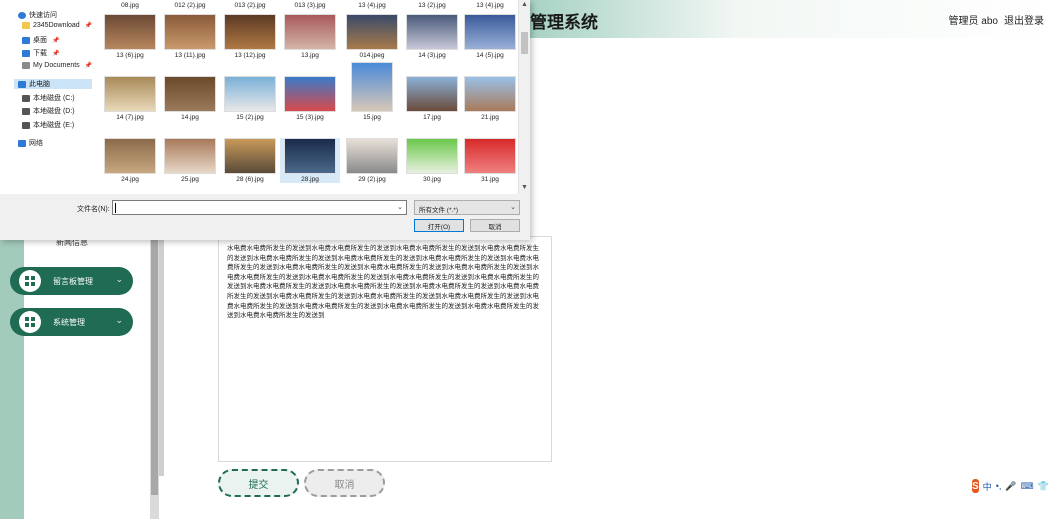 This screenshot has height=519, width=1052. What do you see at coordinates (190, 5) in the screenshot?
I see `file-name-label: 012 (2).jpg` at bounding box center [190, 5].